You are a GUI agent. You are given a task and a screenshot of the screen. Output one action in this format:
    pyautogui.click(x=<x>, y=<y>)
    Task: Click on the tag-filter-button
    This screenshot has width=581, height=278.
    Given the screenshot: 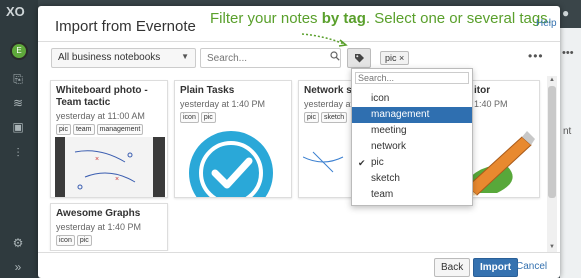 What is the action you would take?
    pyautogui.click(x=359, y=58)
    